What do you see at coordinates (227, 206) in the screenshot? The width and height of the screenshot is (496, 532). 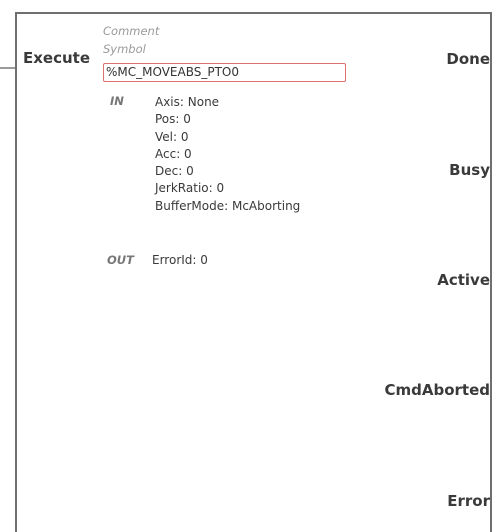 I see `param-buffermode: BufferMode: McAborting` at bounding box center [227, 206].